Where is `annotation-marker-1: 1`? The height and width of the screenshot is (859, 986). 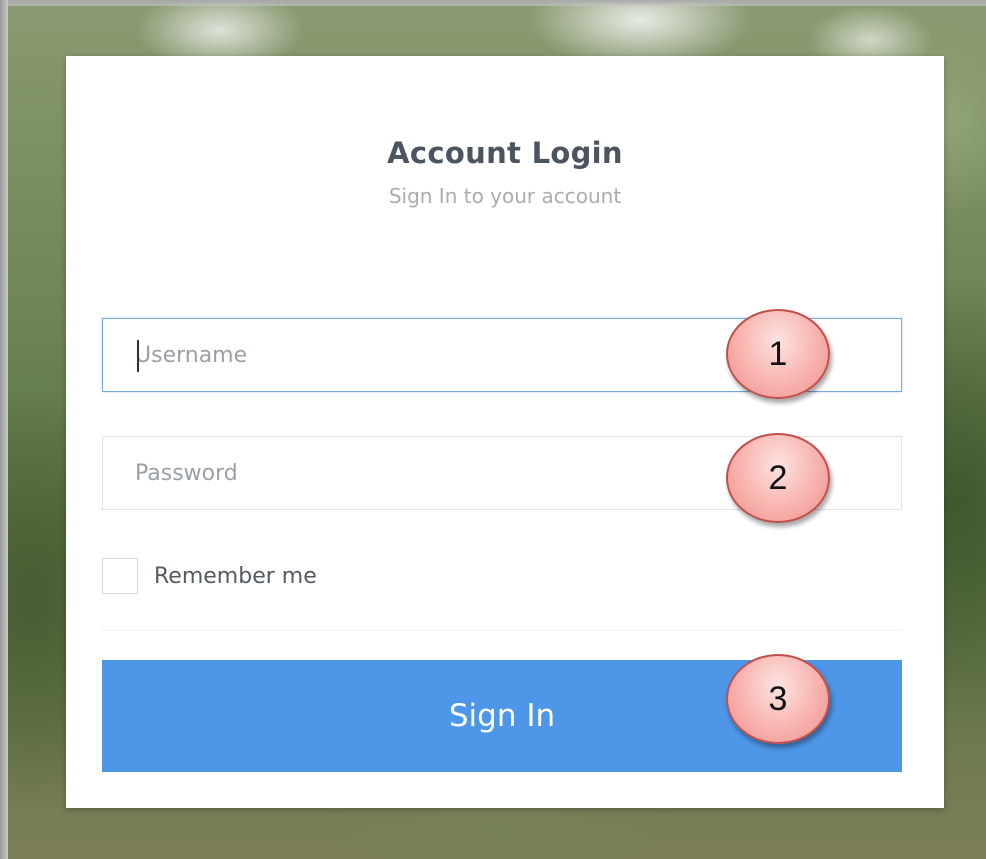 annotation-marker-1: 1 is located at coordinates (778, 354).